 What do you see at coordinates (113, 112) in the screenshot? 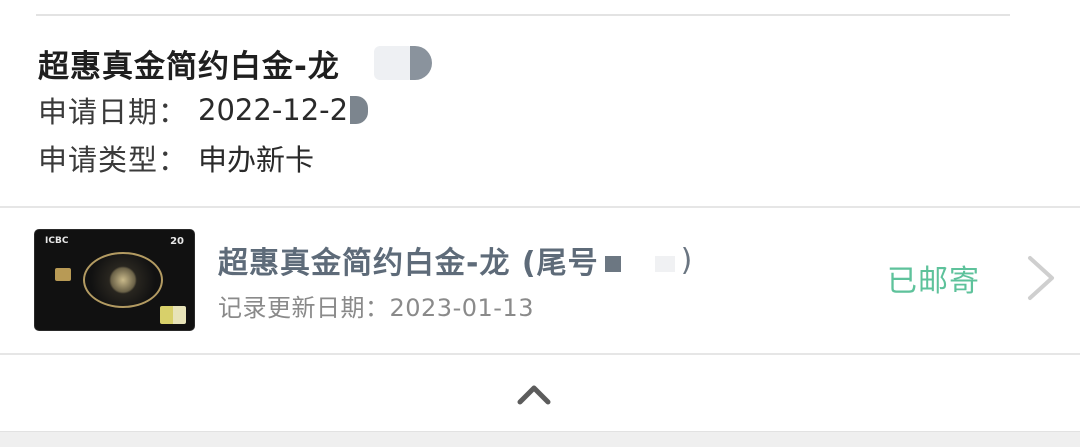
I see `application-date-label: 申请日期：` at bounding box center [113, 112].